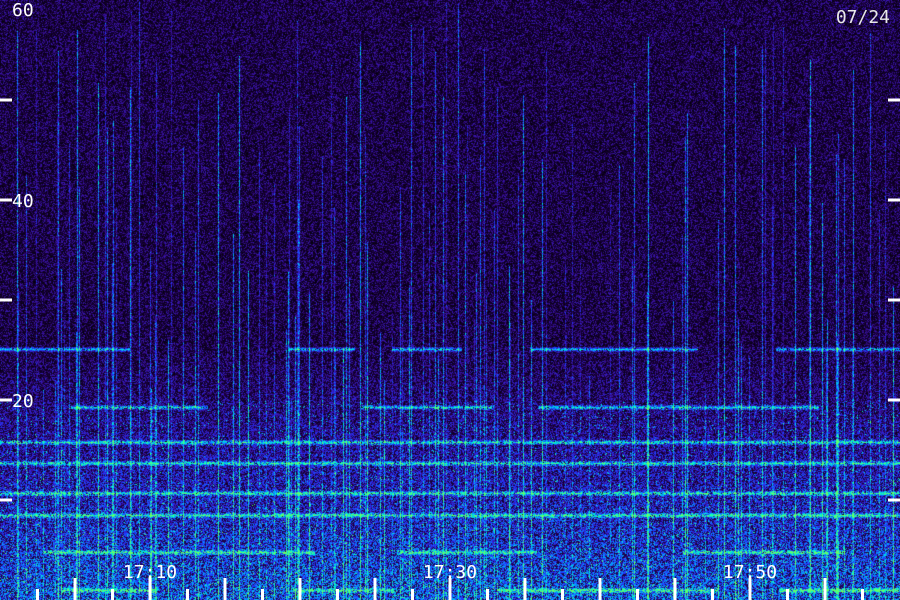  I want to click on y-tick-label: 40, so click(23, 201).